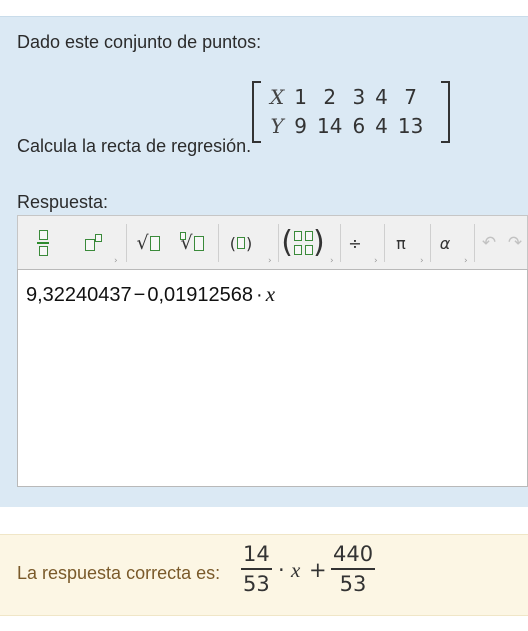 The image size is (528, 631). I want to click on sqrt-icon: √, so click(148, 243).